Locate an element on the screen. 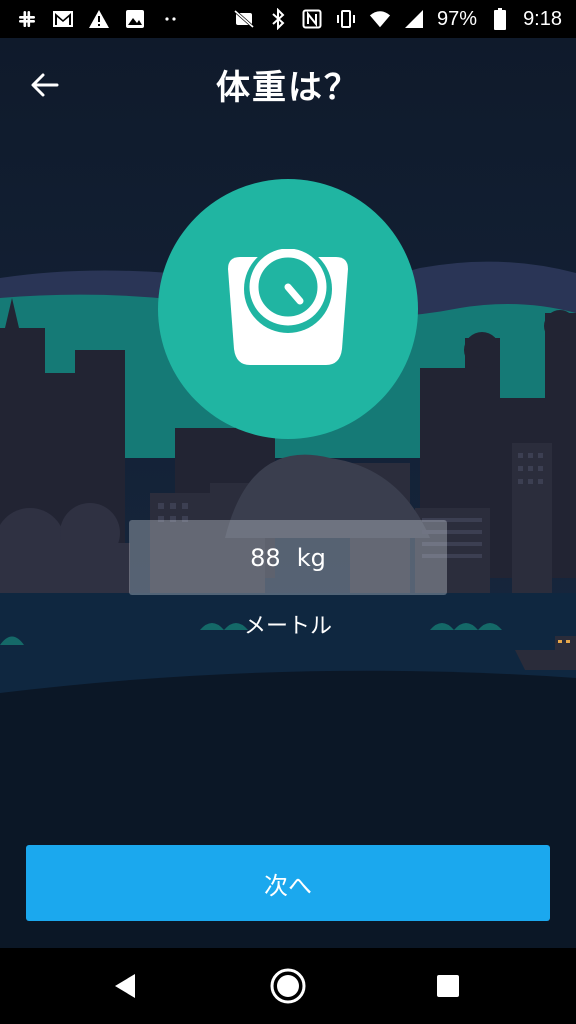  slack-icon is located at coordinates (27, 19).